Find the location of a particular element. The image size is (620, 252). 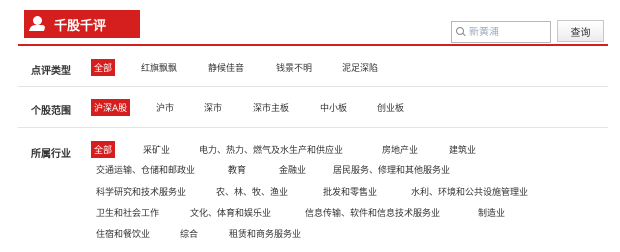

stock-range-option-sz-main: 深市主板 is located at coordinates (271, 107).